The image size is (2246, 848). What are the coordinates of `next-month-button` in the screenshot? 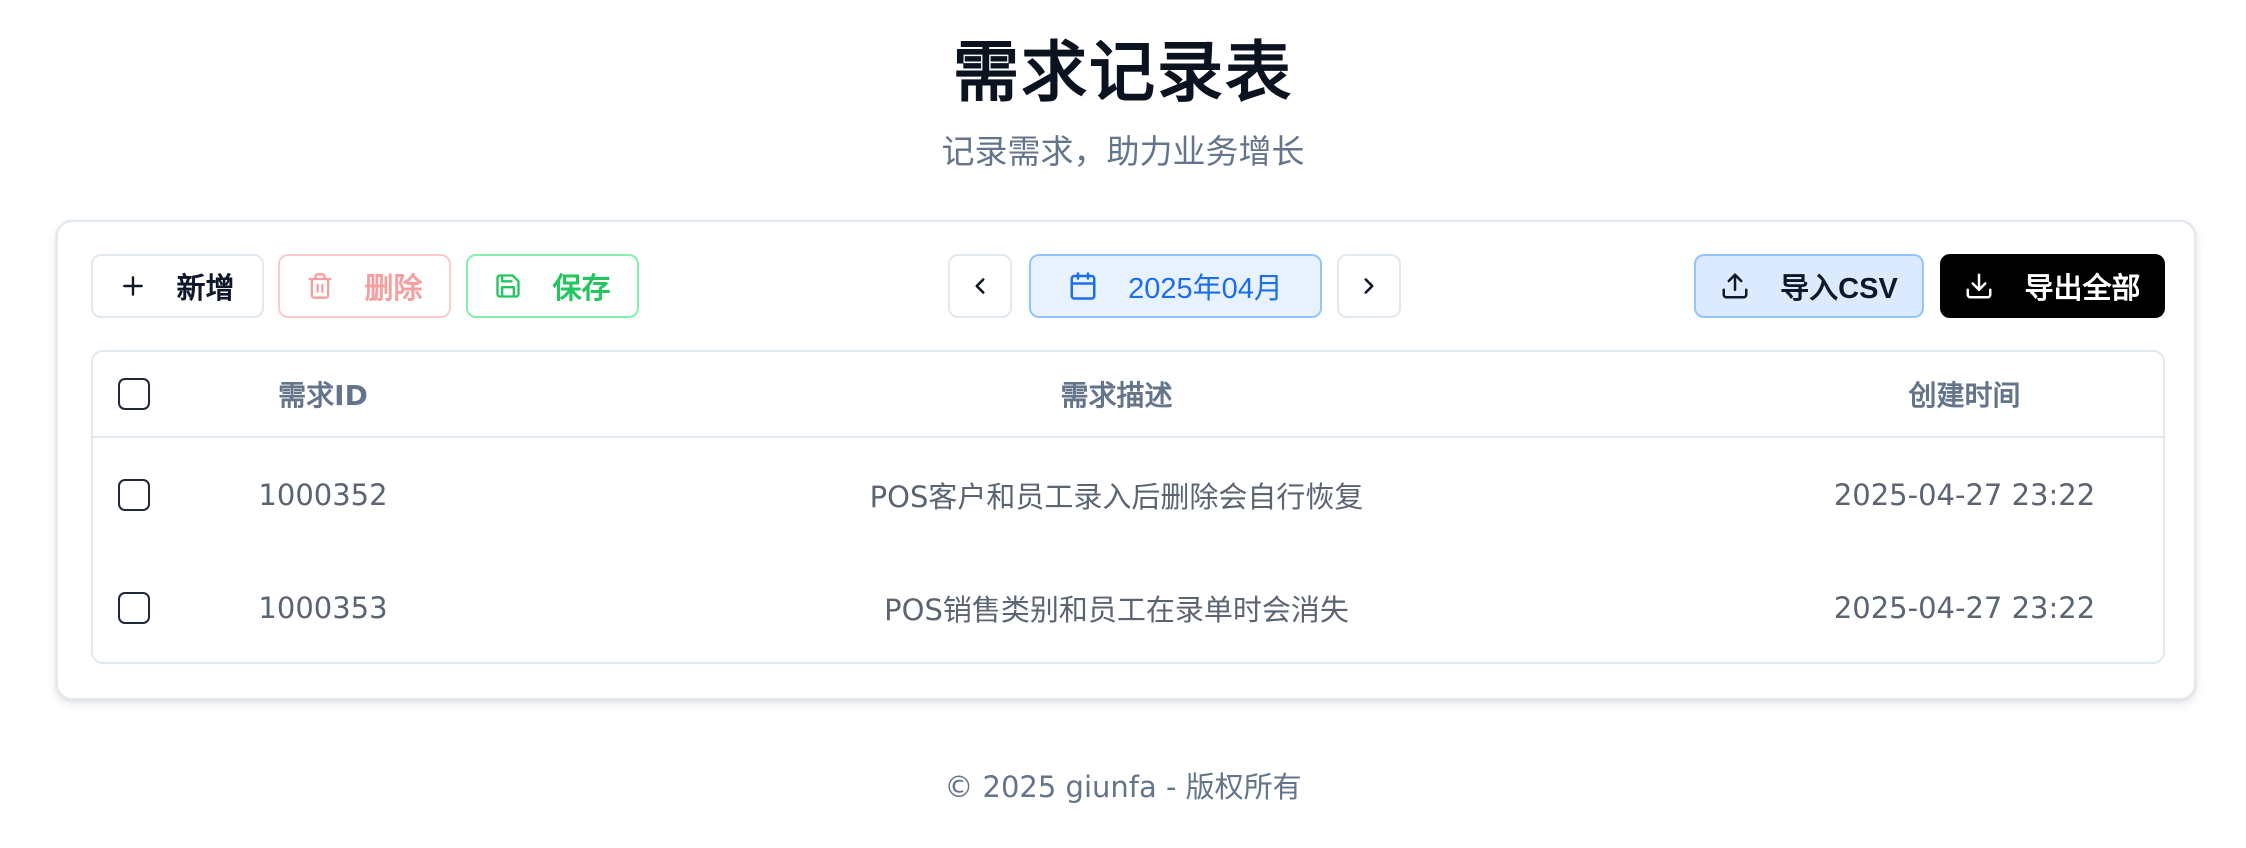 It's located at (1369, 286).